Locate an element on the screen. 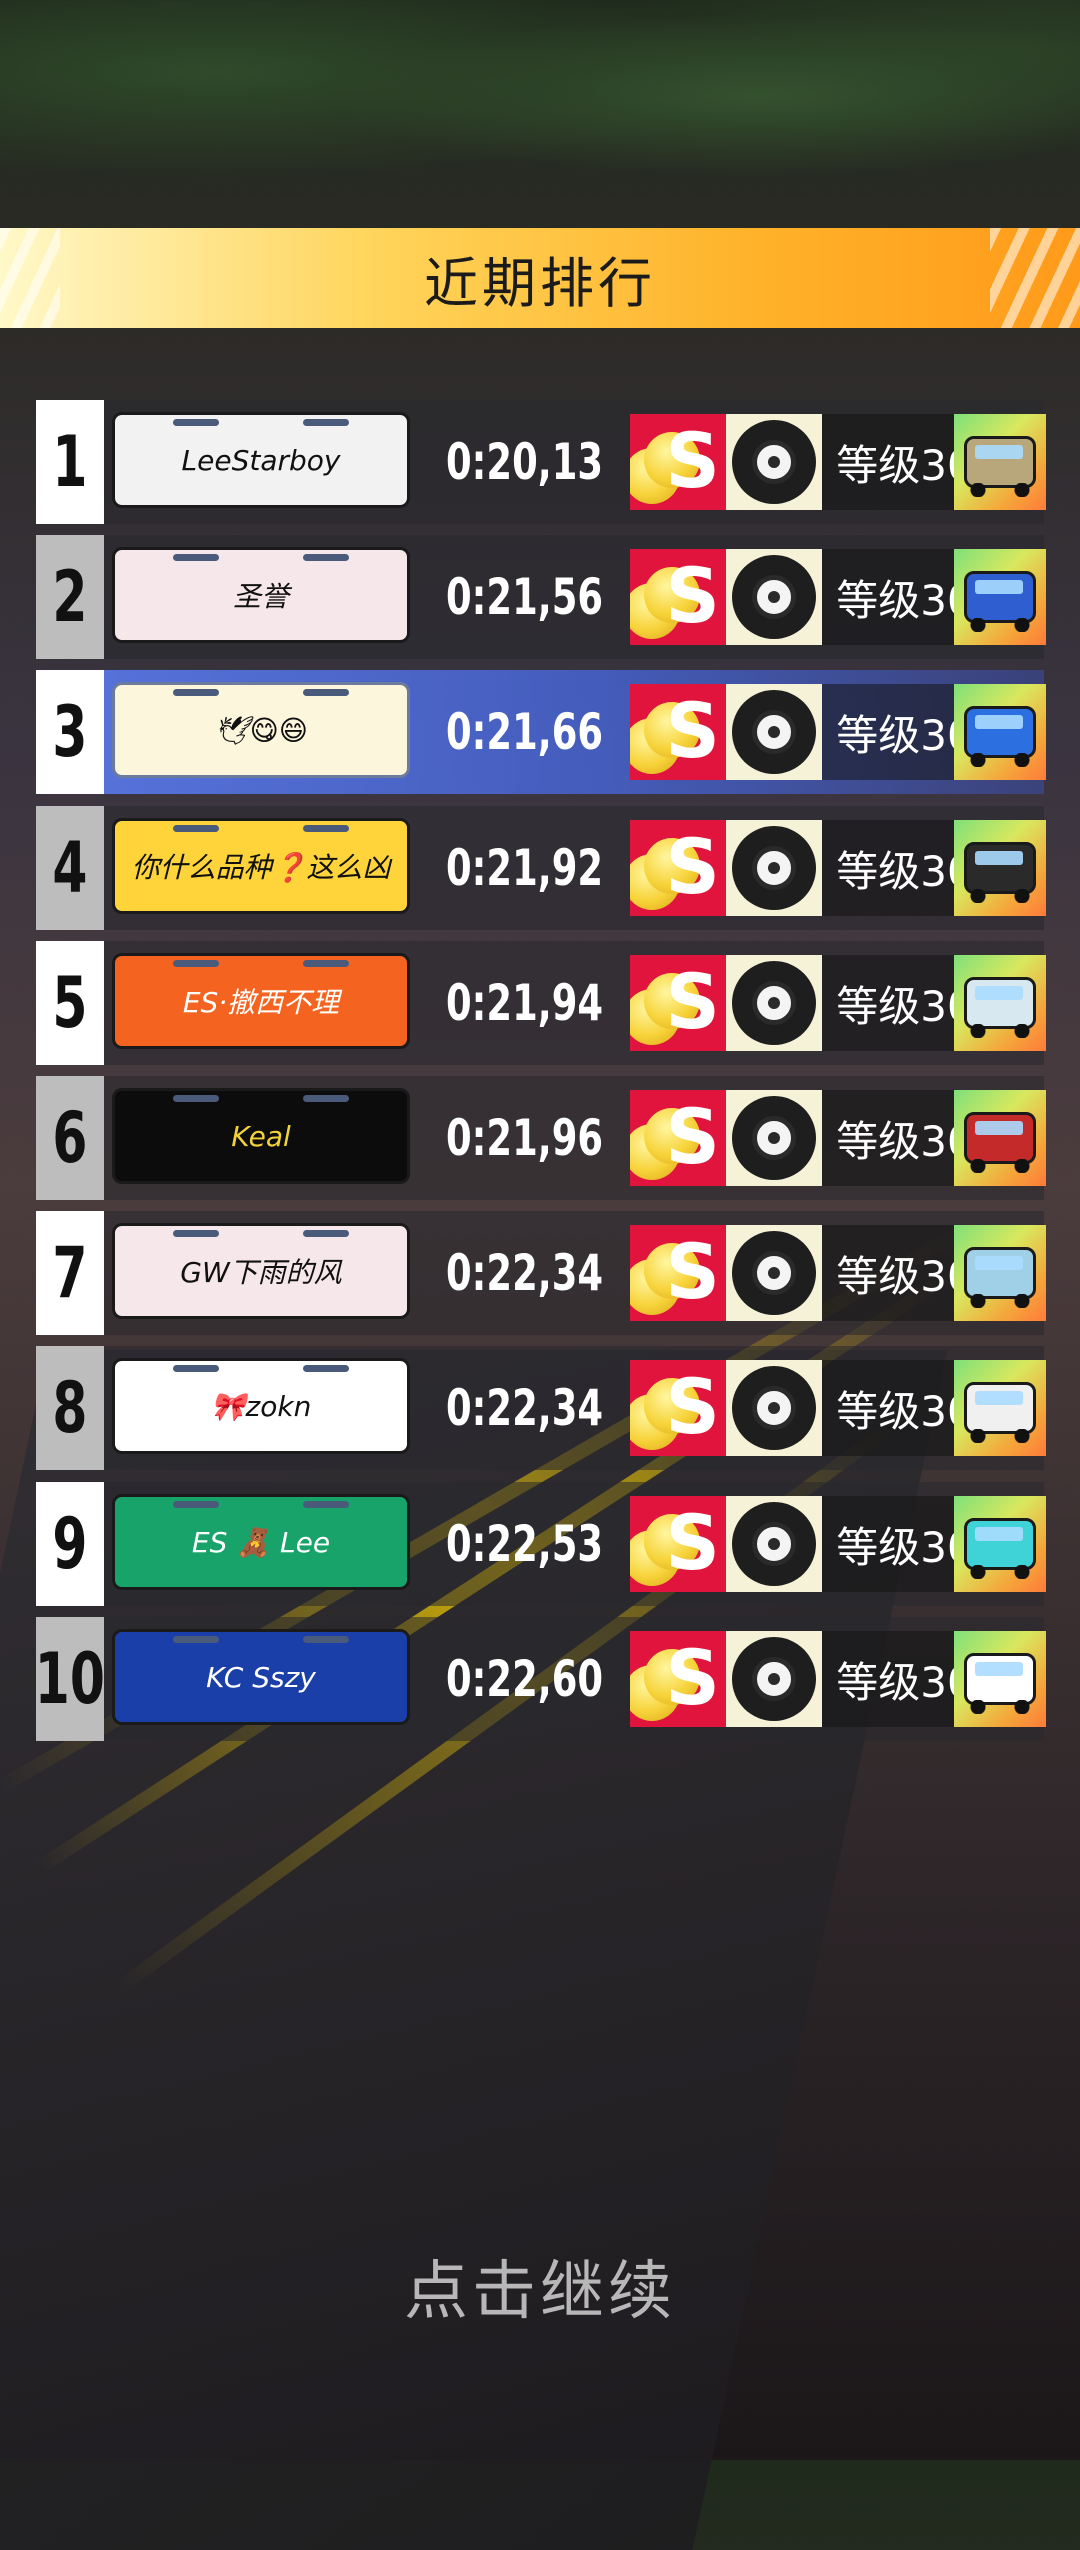 This screenshot has height=2550, width=1080. license-plate: 你什么品种❓这么凶 is located at coordinates (261, 866).